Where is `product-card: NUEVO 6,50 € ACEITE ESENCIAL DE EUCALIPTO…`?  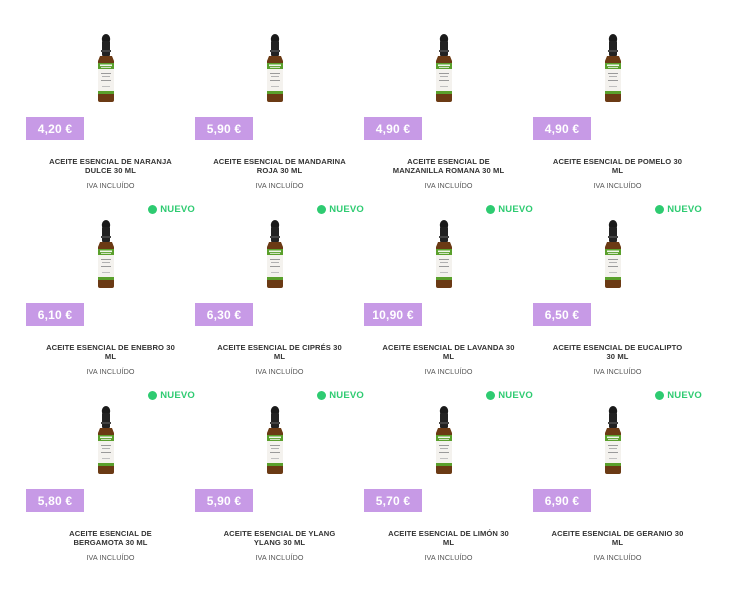
product-card: NUEVO 6,50 € ACEITE ESENCIAL DE EUCALIPTO… is located at coordinates (617, 304).